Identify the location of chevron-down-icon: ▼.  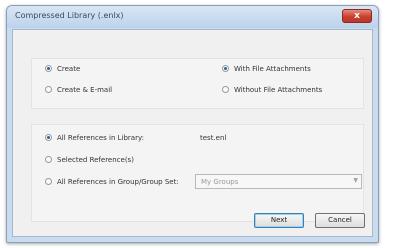
(355, 180).